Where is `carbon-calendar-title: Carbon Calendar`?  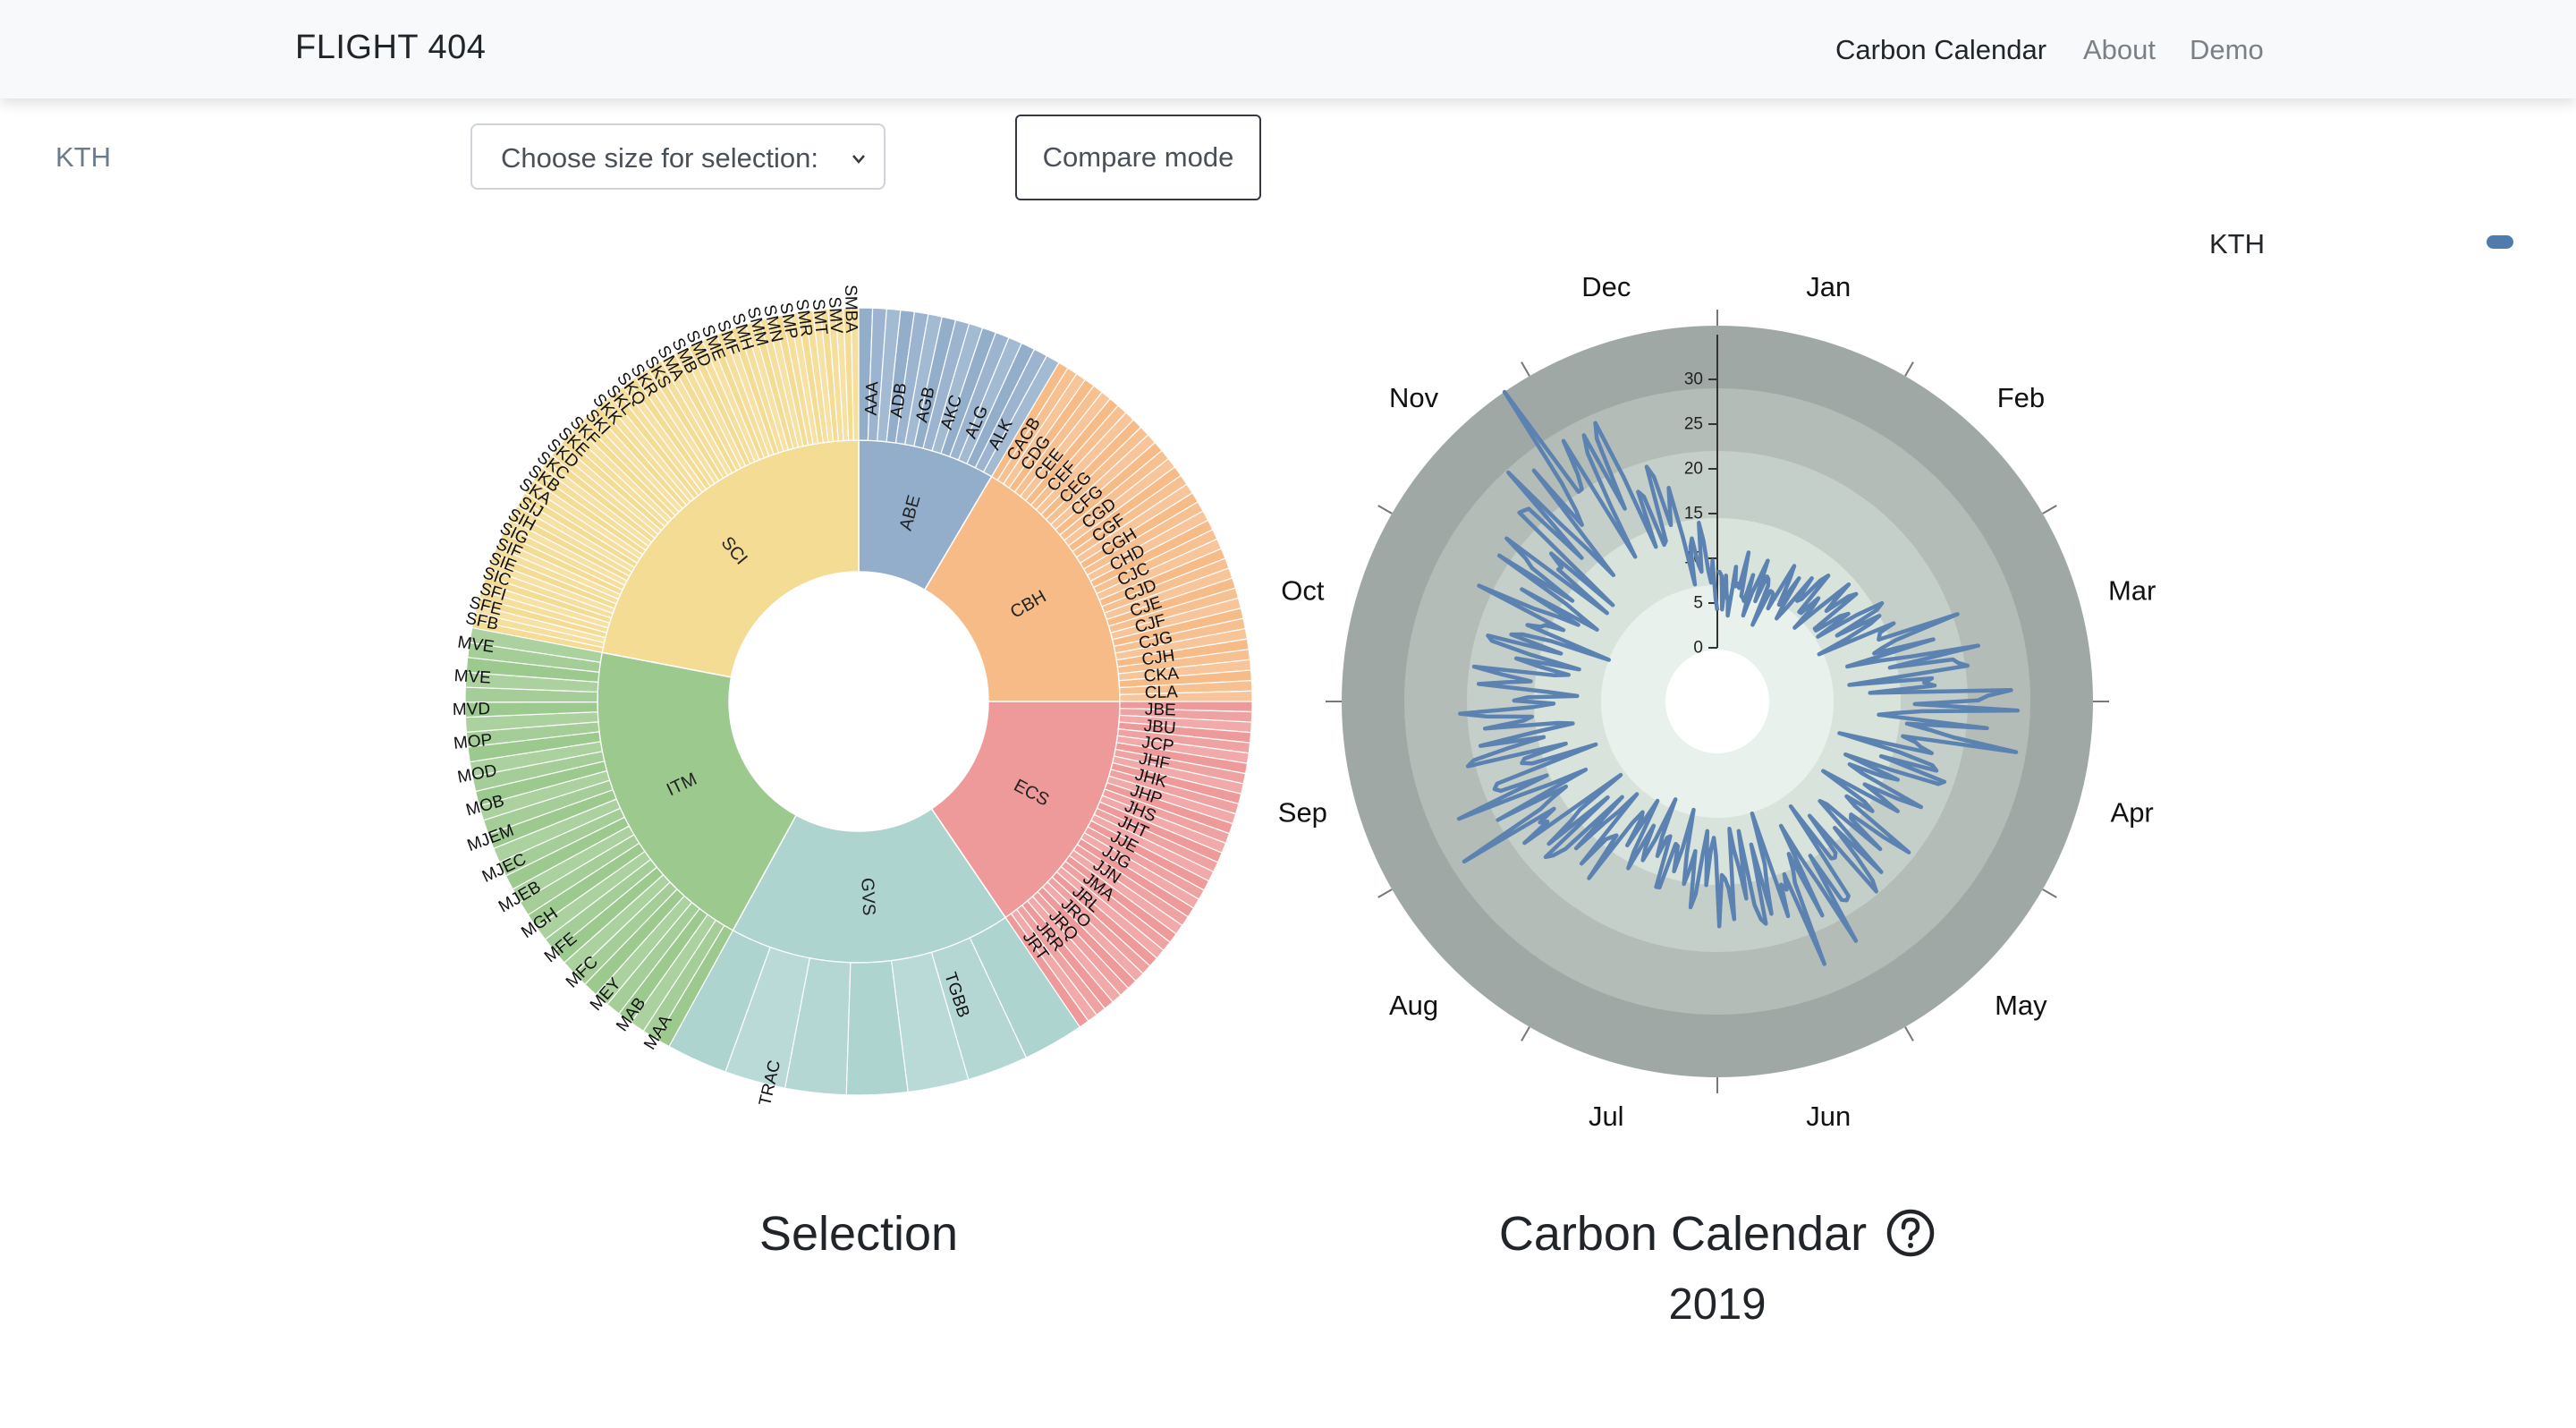 carbon-calendar-title: Carbon Calendar is located at coordinates (1717, 1234).